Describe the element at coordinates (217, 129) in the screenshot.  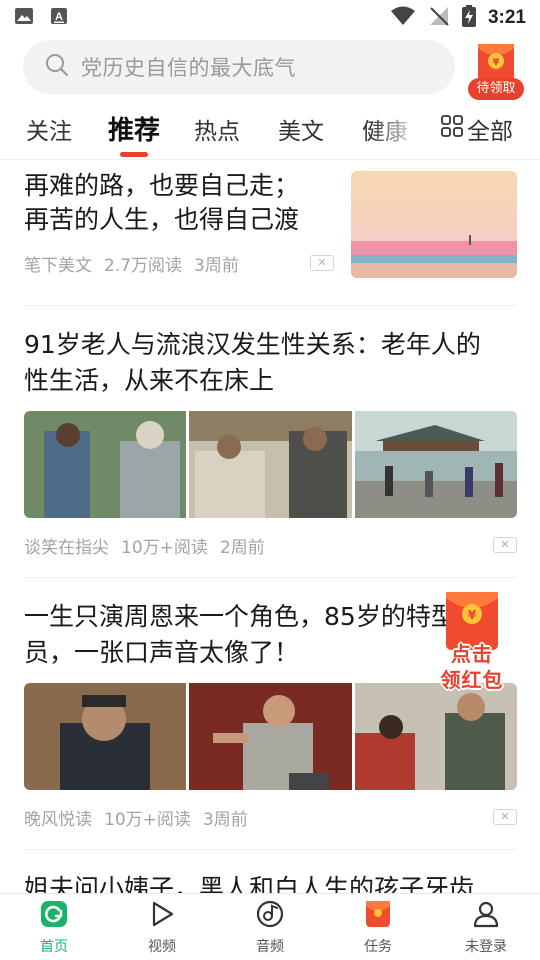
I see `tab-hot: 热点` at that location.